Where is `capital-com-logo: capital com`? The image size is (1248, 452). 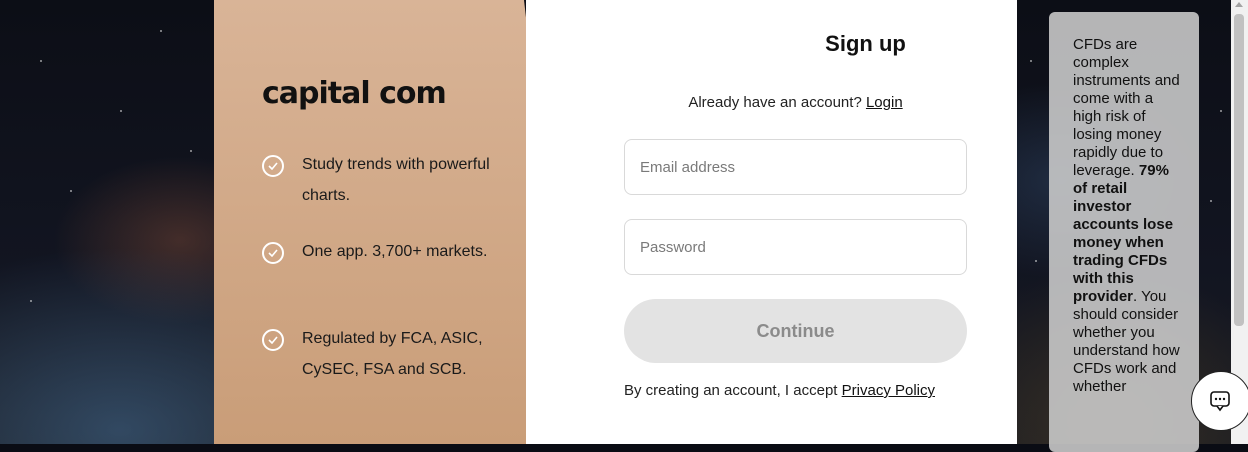
capital-com-logo: capital com is located at coordinates (354, 93).